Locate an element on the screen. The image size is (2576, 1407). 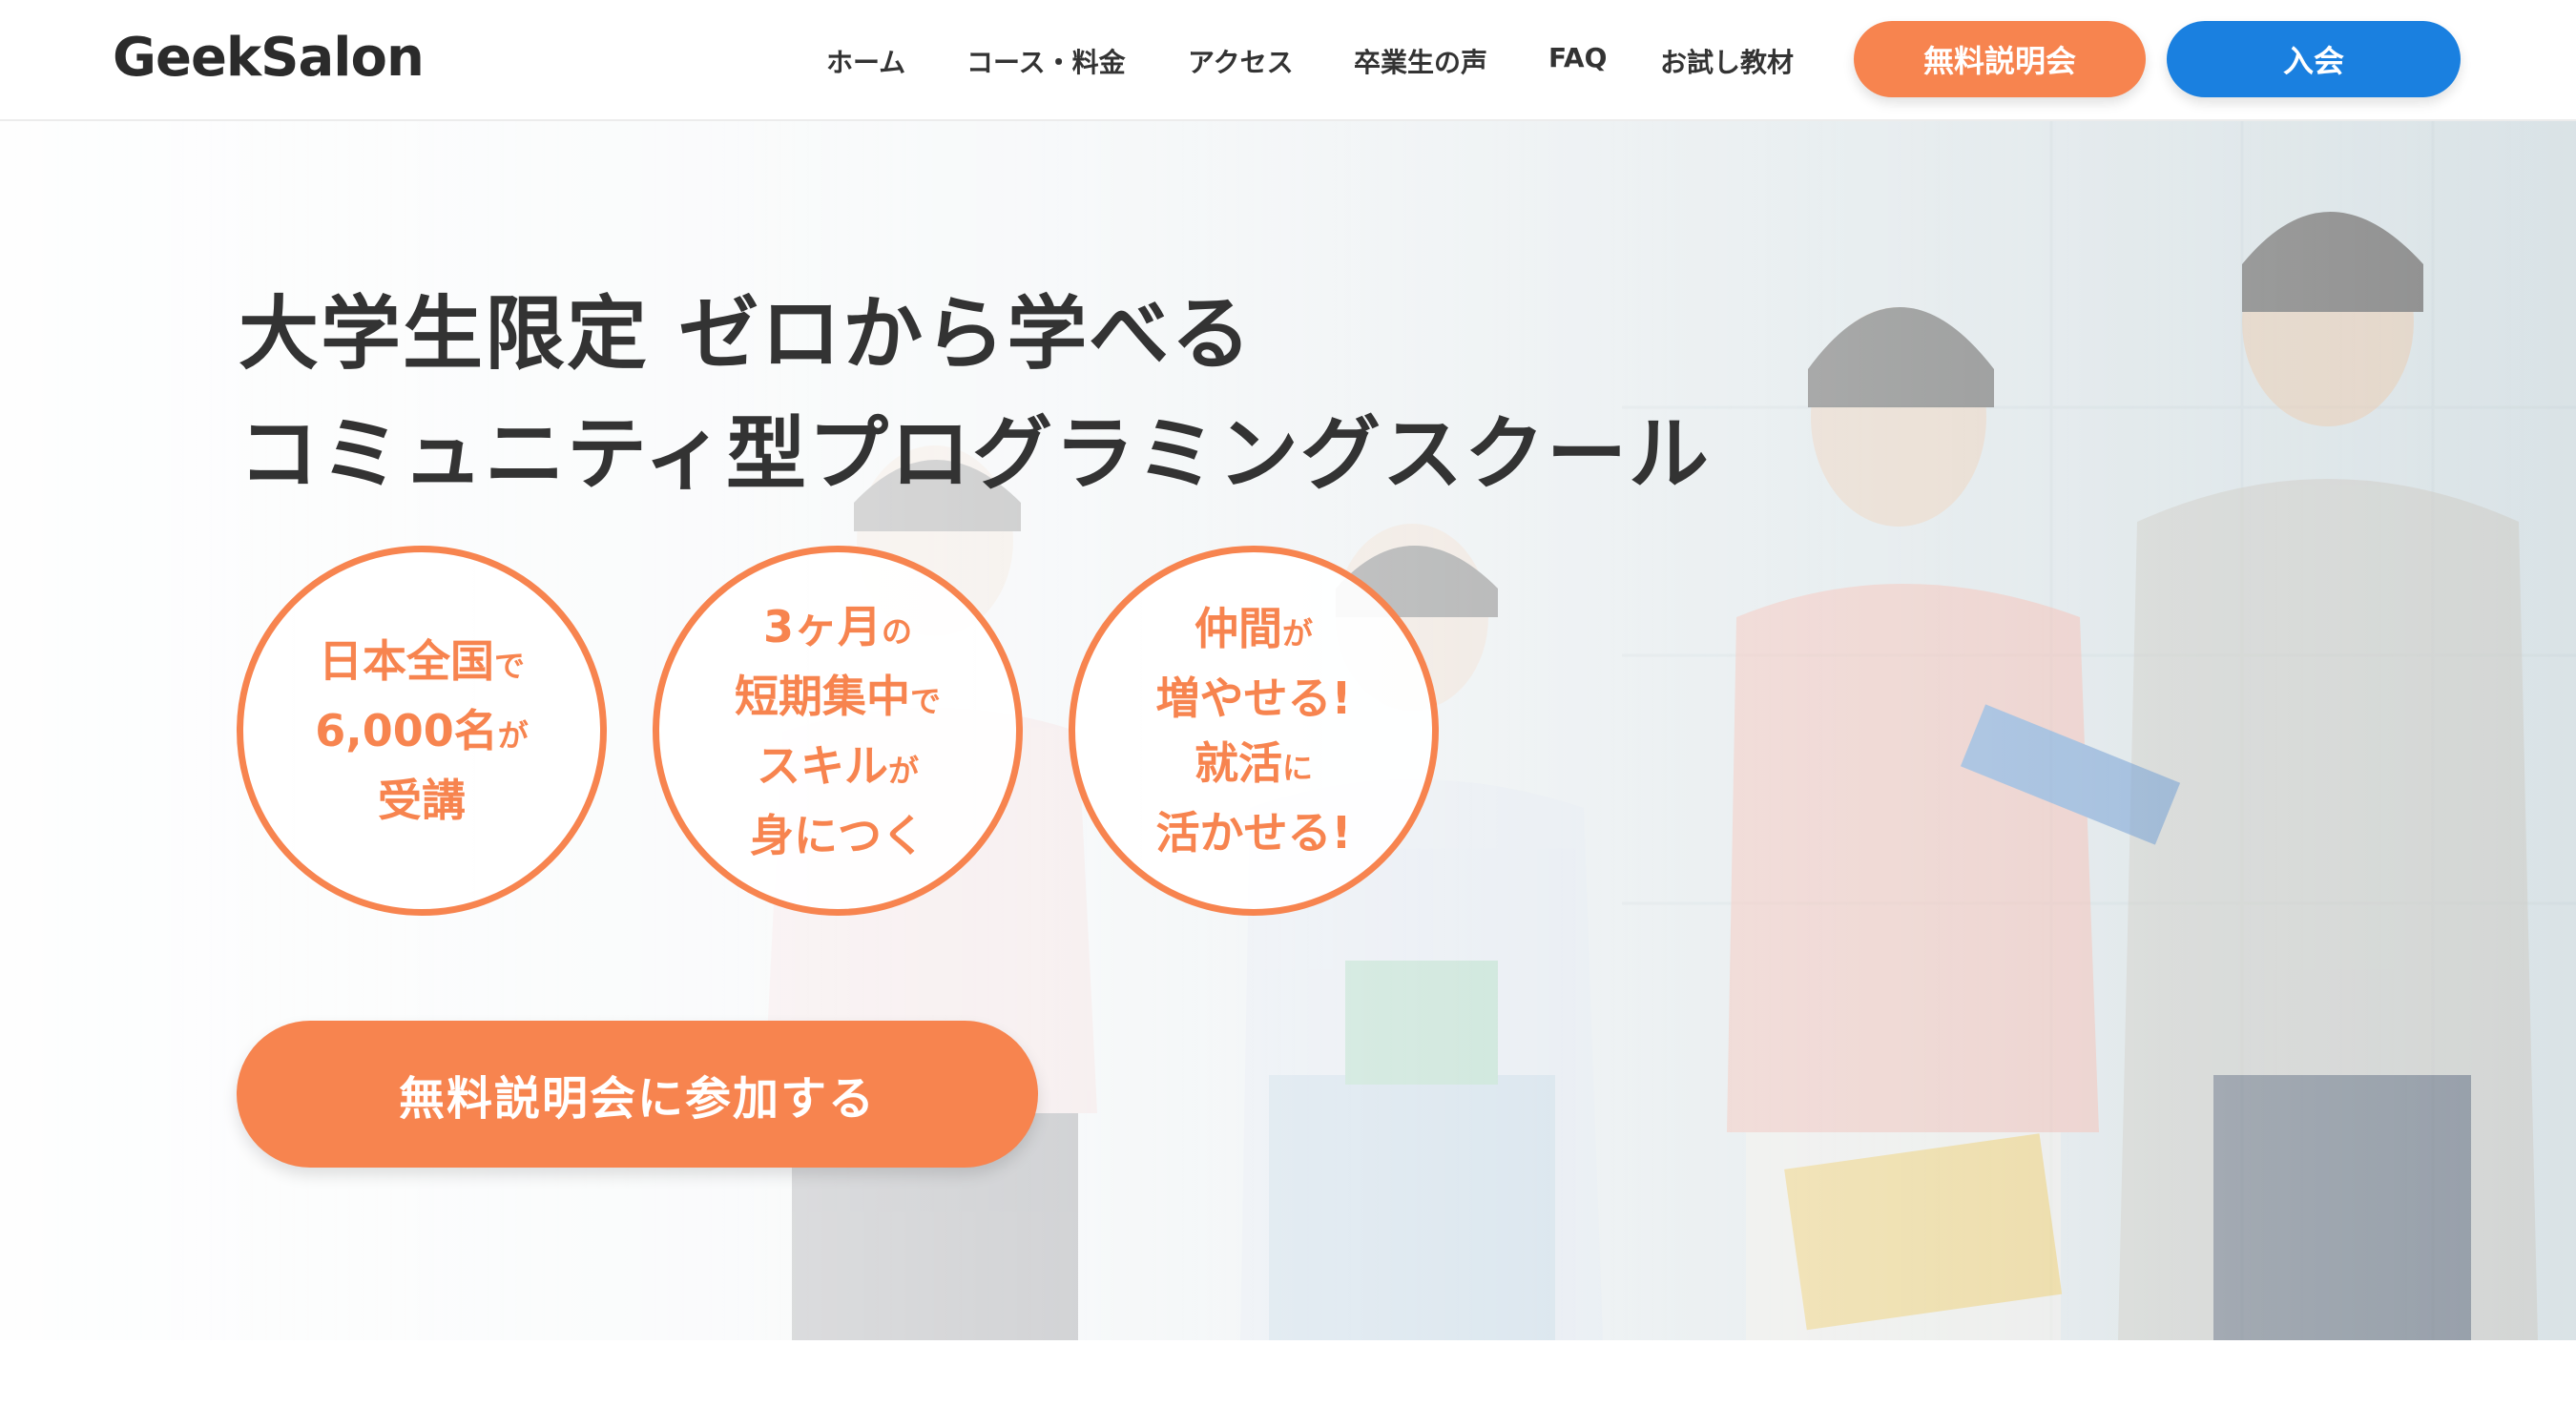
nav-course-price: コース・料金 is located at coordinates (1046, 61).